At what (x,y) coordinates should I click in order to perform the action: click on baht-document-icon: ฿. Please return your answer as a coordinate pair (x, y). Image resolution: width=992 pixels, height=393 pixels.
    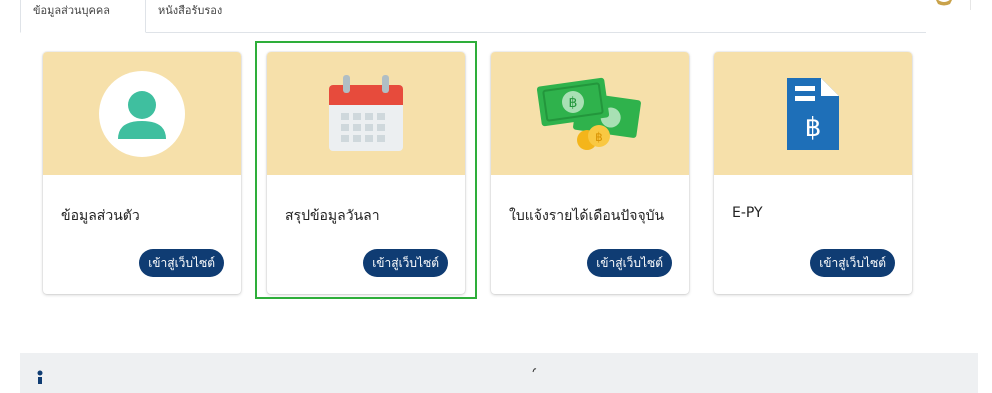
    Looking at the image, I should click on (813, 113).